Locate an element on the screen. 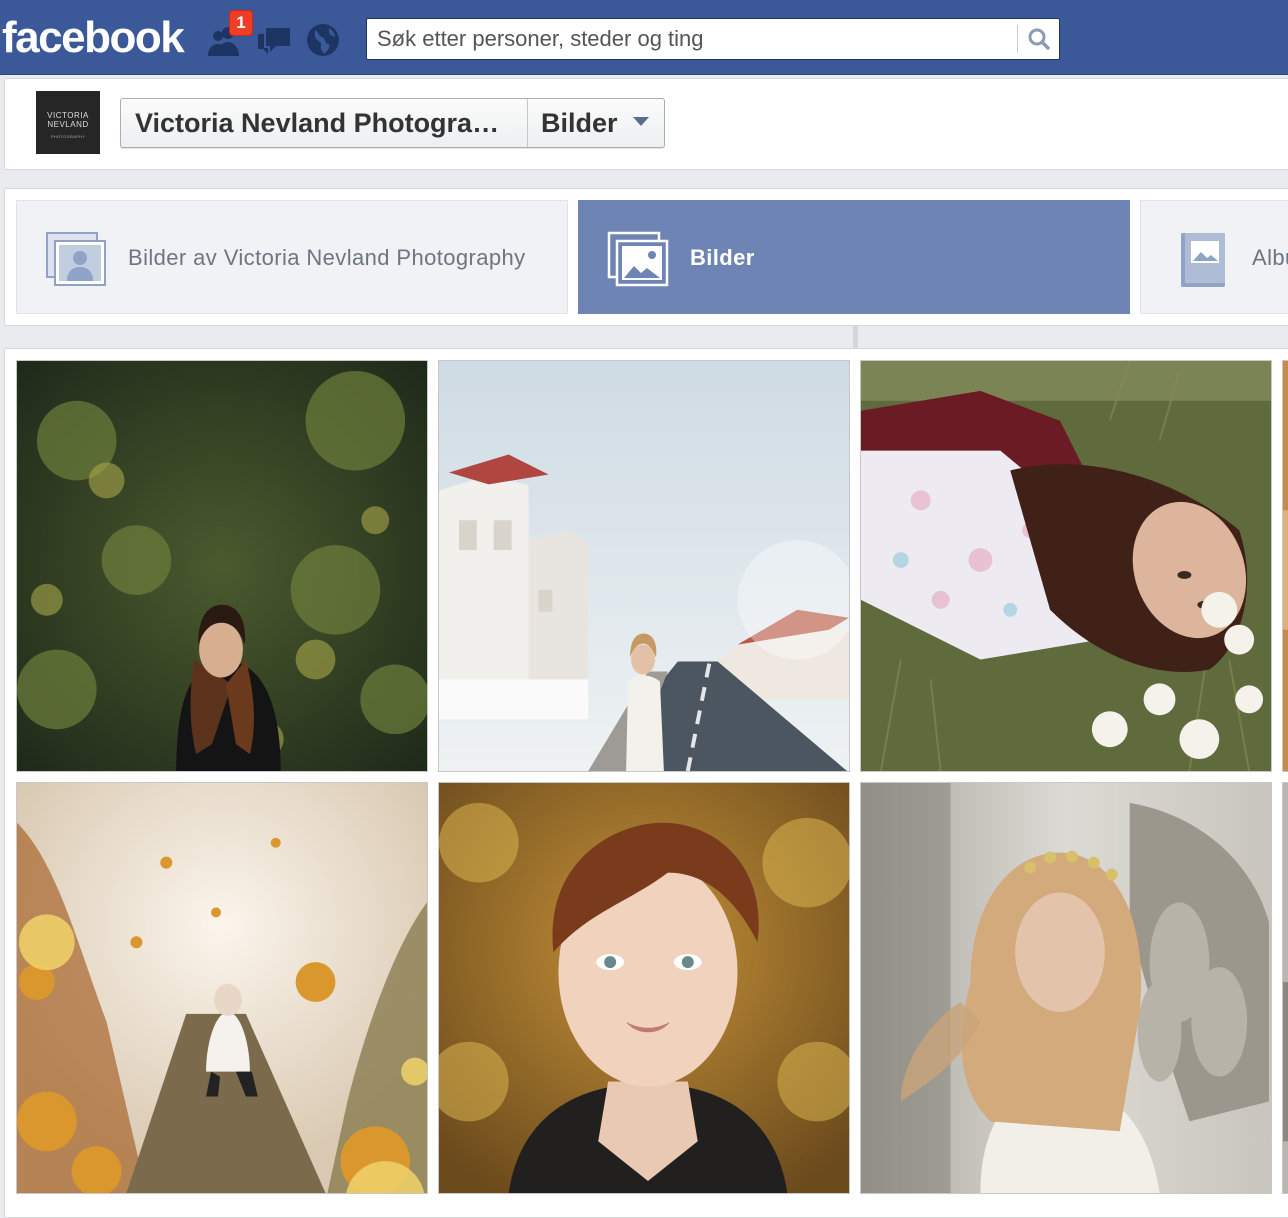  photo-woman-in-greenery is located at coordinates (222, 566).